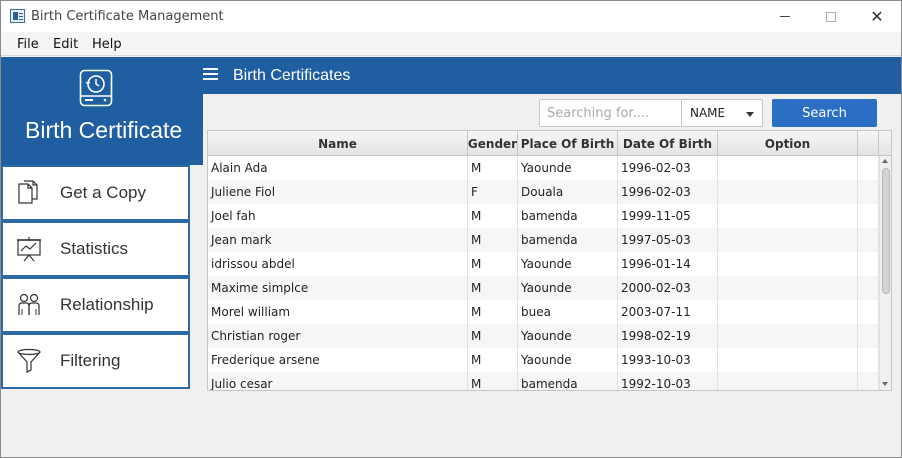 This screenshot has width=902, height=458. What do you see at coordinates (107, 44) in the screenshot?
I see `menu-help: Help` at bounding box center [107, 44].